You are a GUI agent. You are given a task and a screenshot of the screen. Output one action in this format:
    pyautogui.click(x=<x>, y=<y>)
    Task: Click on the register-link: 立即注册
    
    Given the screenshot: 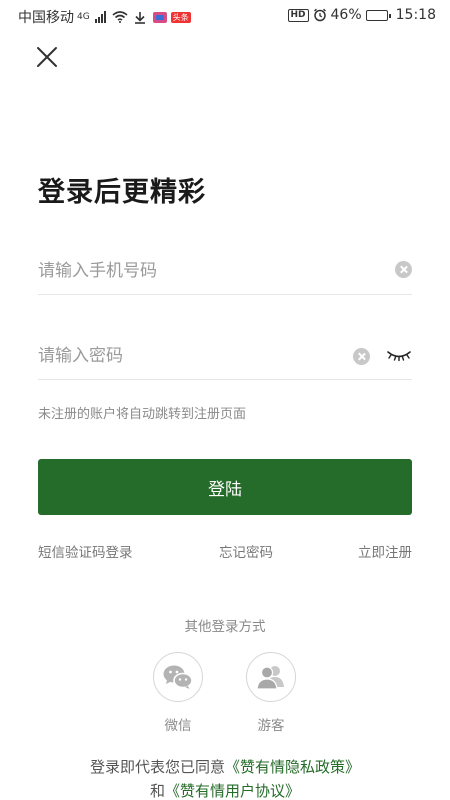 What is the action you would take?
    pyautogui.click(x=385, y=551)
    